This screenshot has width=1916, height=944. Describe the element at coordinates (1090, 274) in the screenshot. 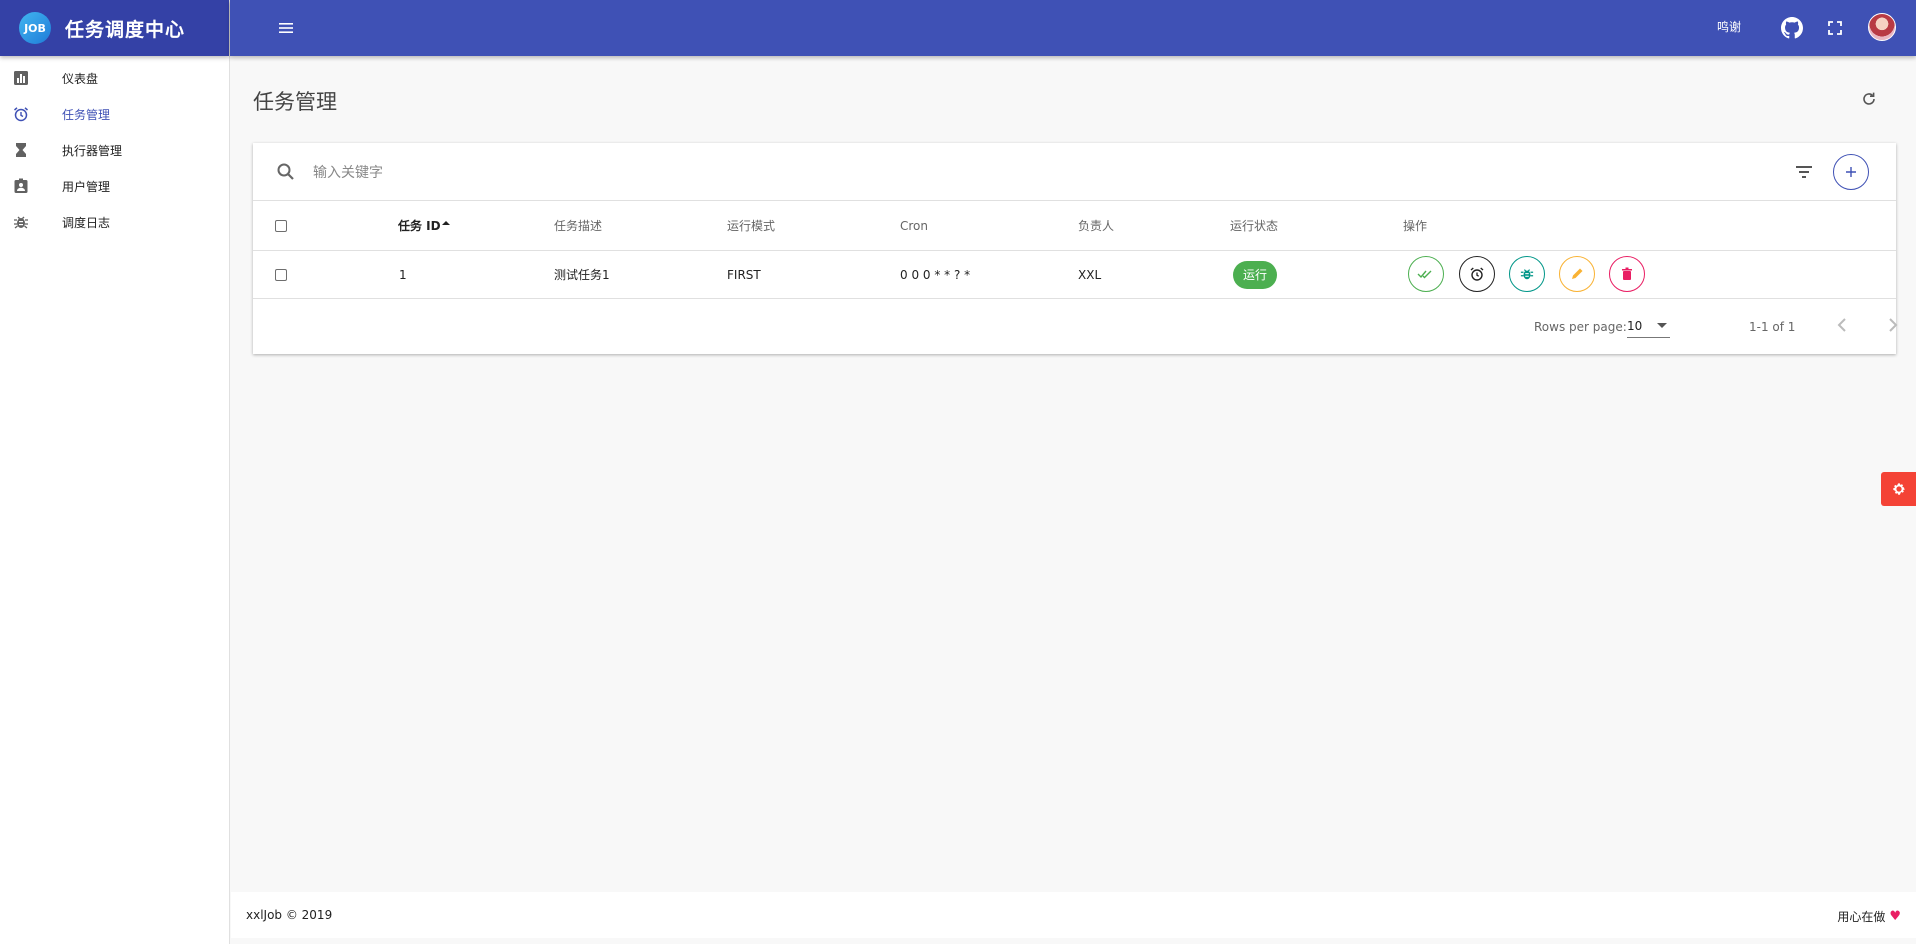

I see `cell-owner: XXL` at that location.